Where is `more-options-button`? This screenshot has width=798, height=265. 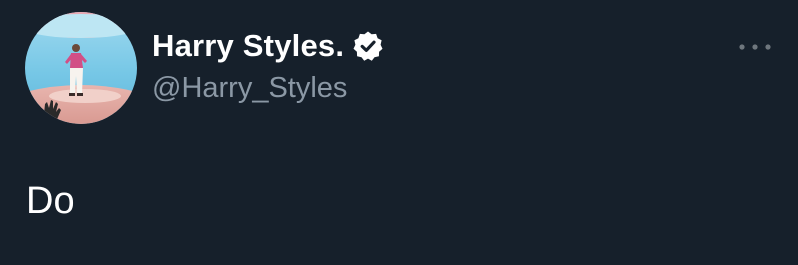
more-options-button is located at coordinates (755, 47).